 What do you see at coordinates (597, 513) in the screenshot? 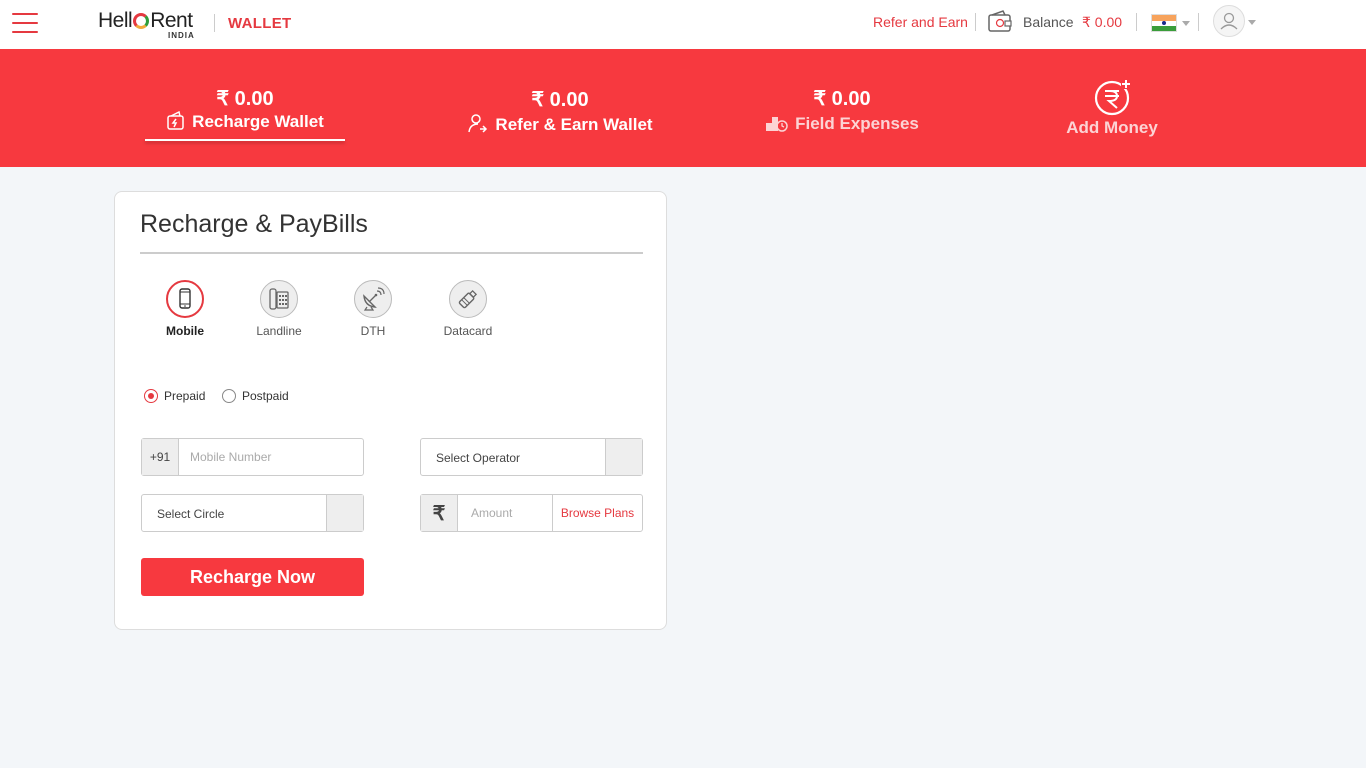
I see `browse-plans-link: Browse Plans` at bounding box center [597, 513].